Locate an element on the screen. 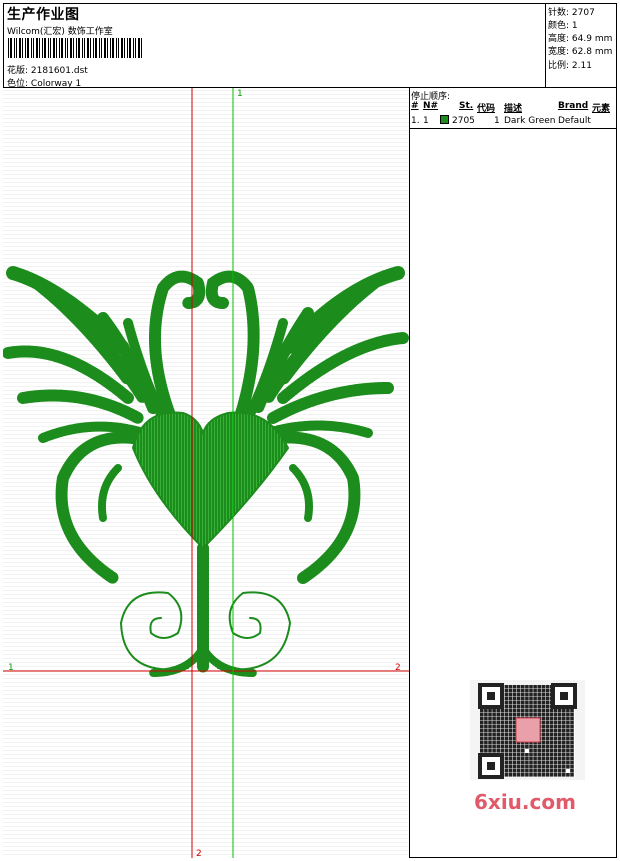 The width and height of the screenshot is (620, 861). green-guide-label: 1 is located at coordinates (240, 94).